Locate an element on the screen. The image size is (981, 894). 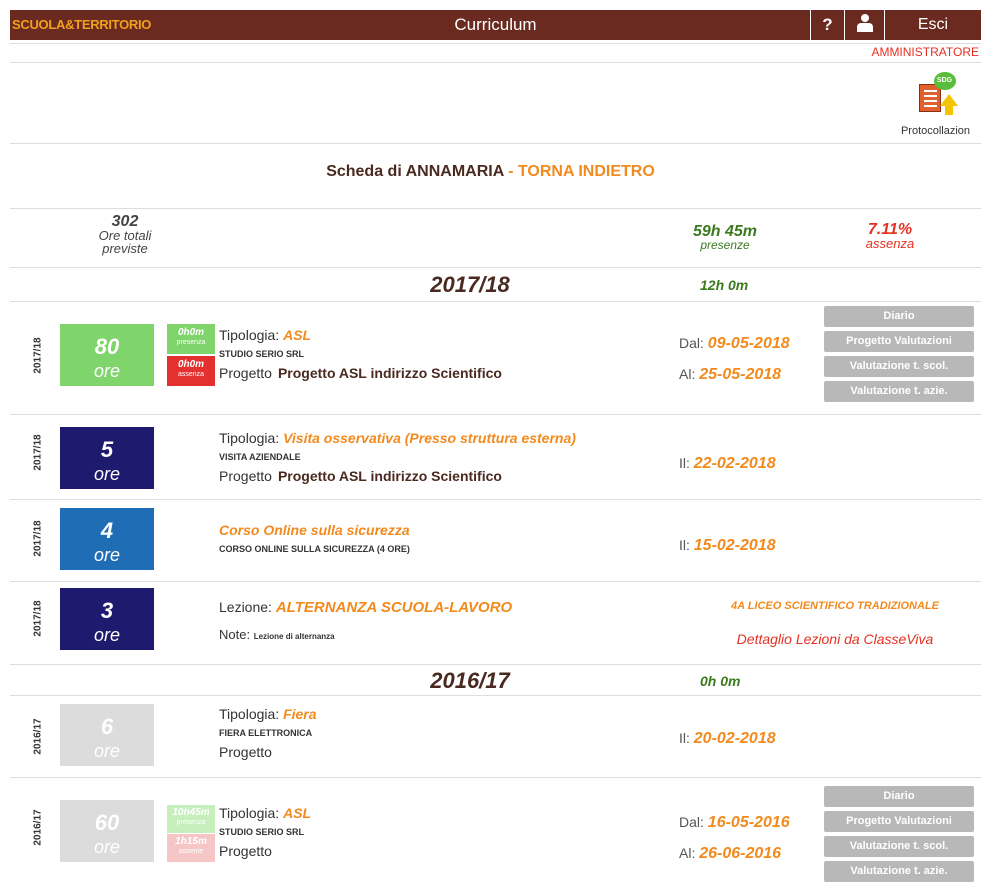
presence-summary: 59h 45m presenze is located at coordinates (725, 237).